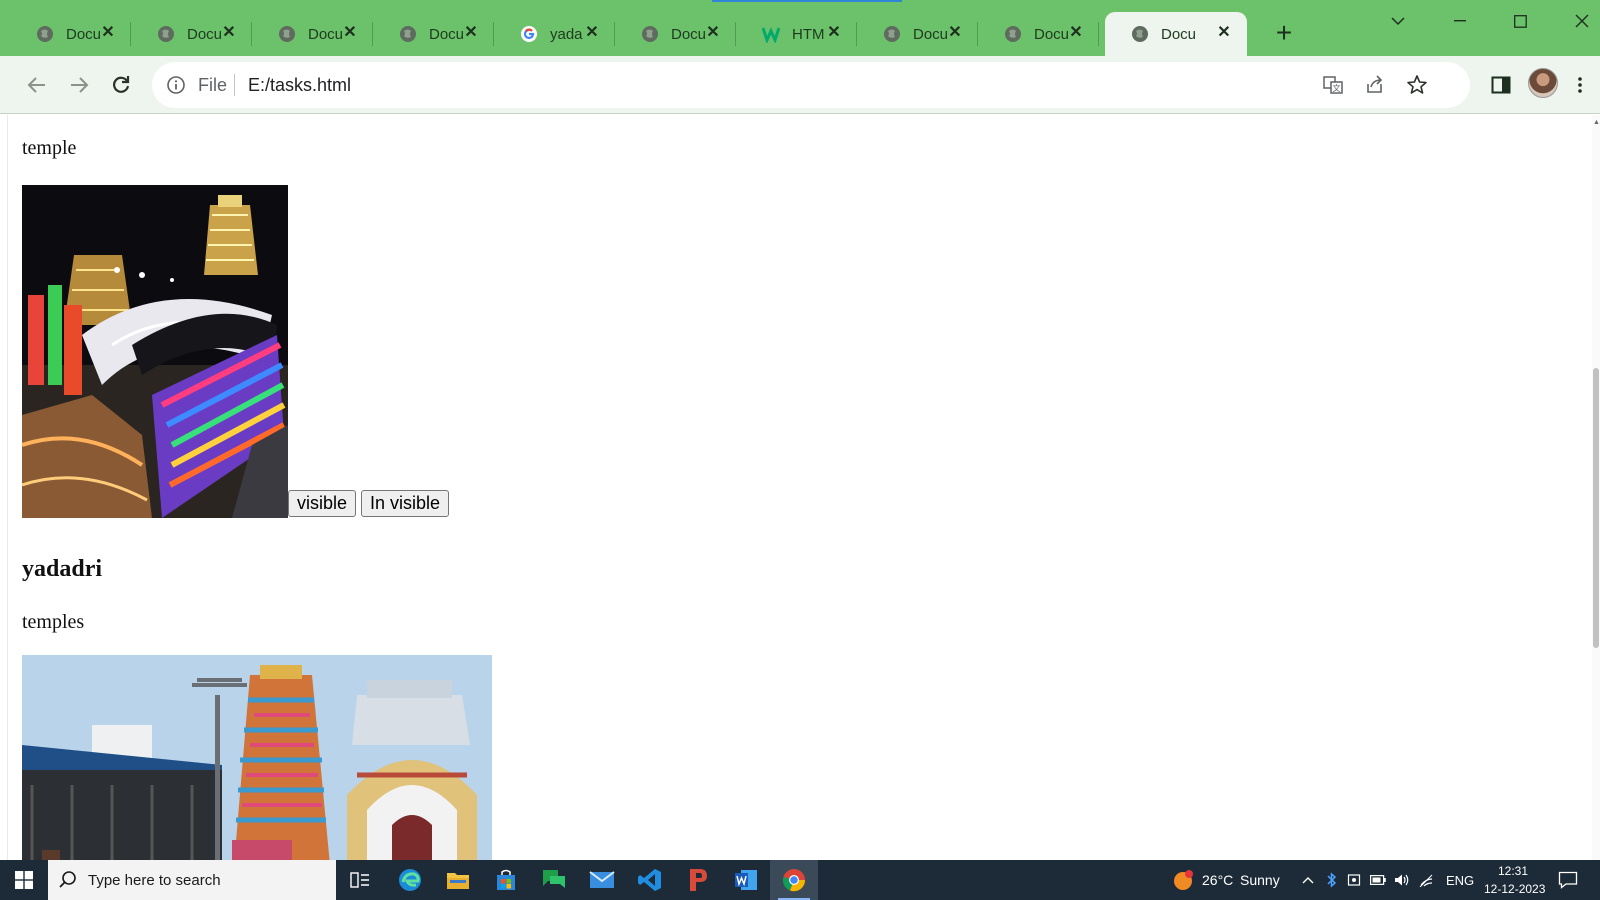  I want to click on temple-night-image, so click(155, 351).